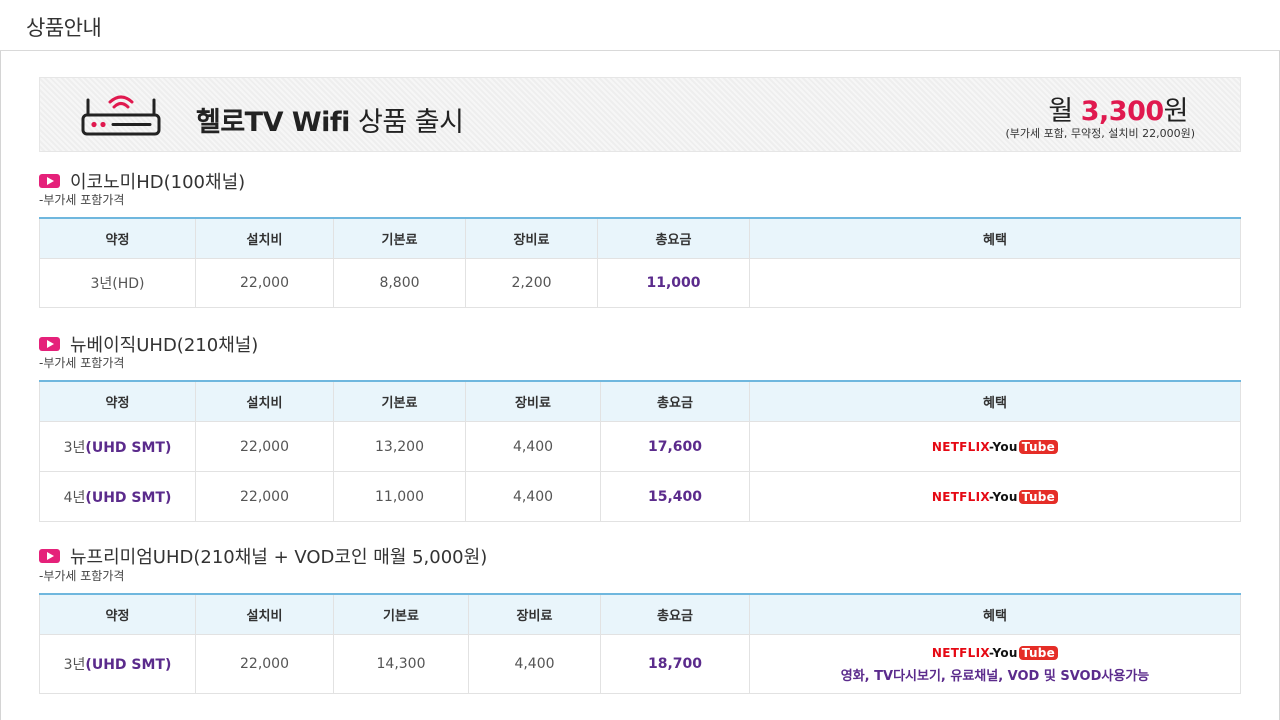  I want to click on cell-benefit, so click(995, 283).